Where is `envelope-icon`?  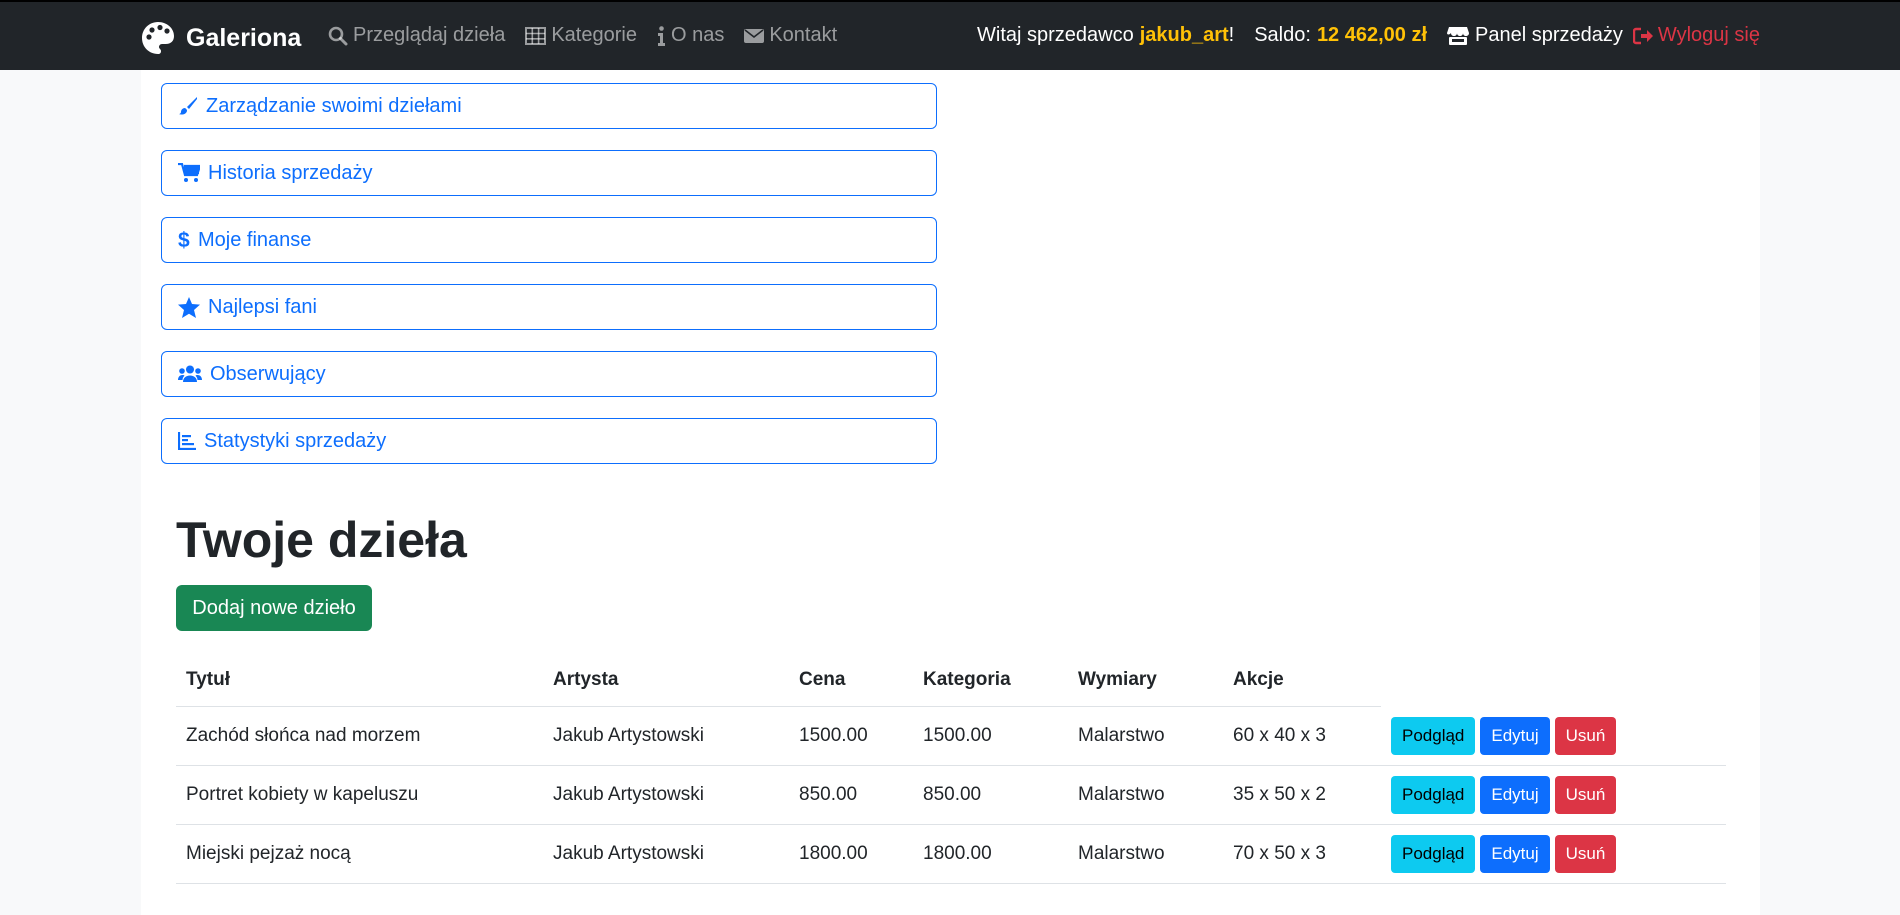 envelope-icon is located at coordinates (754, 35).